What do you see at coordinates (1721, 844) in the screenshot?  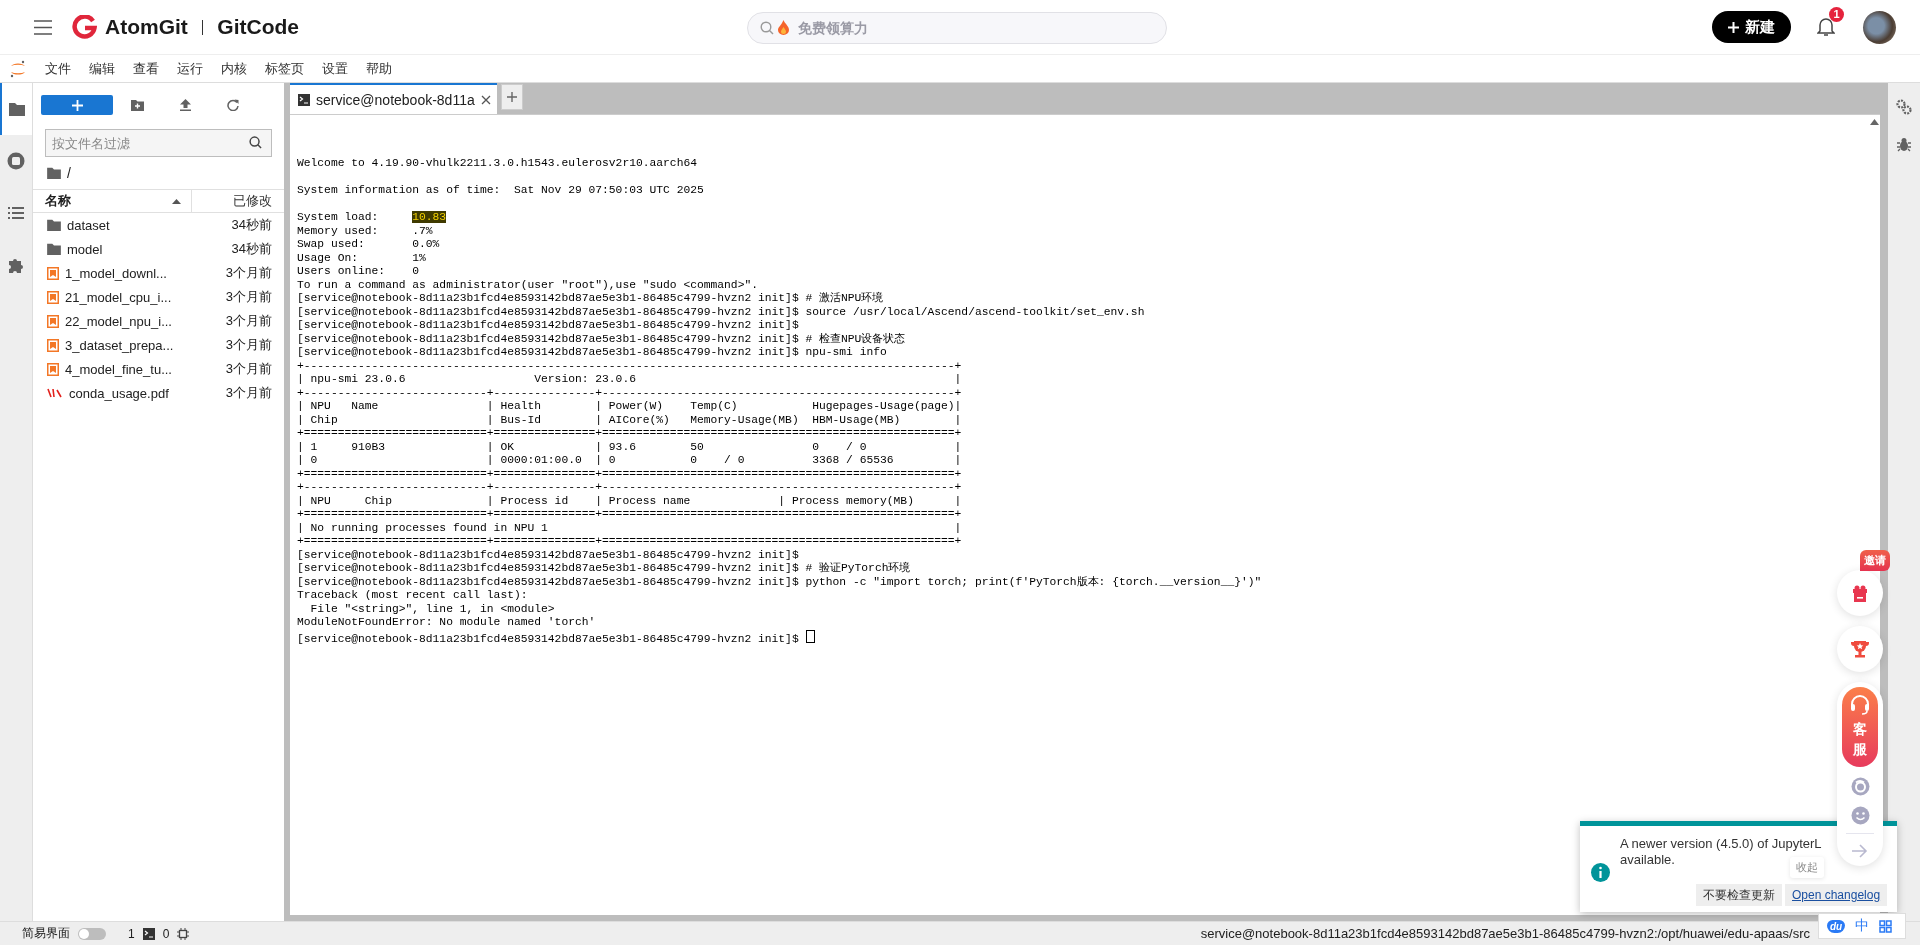 I see `notification-text: A newer version (4.5.0) of JupyterL` at bounding box center [1721, 844].